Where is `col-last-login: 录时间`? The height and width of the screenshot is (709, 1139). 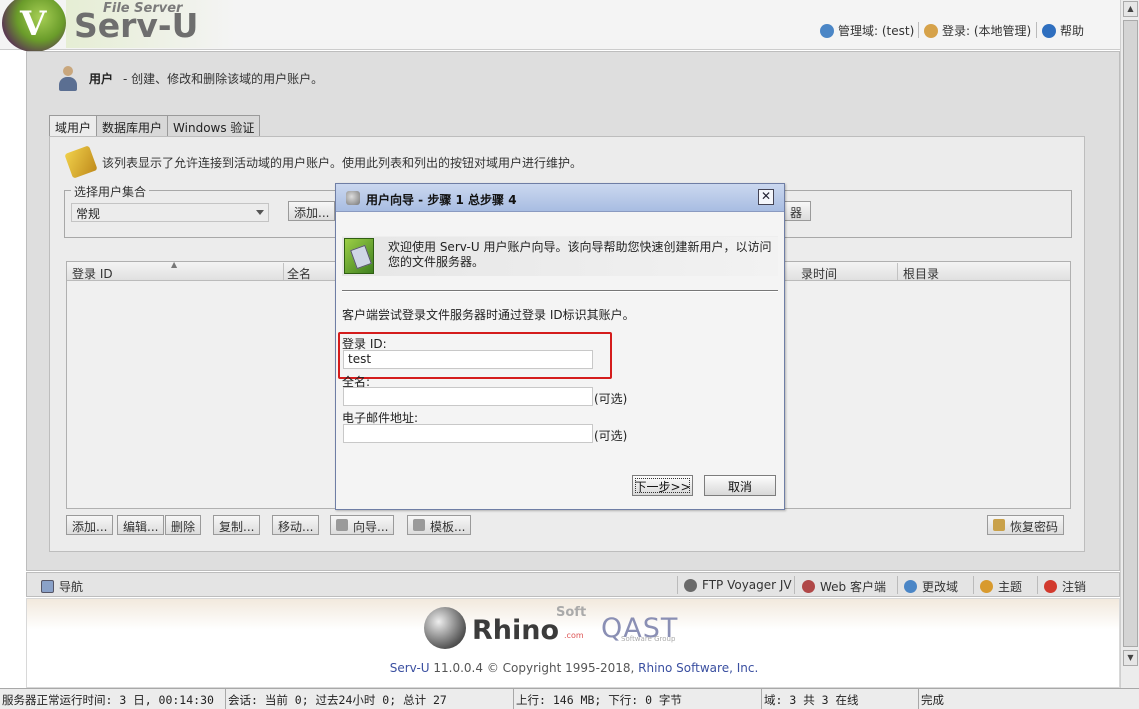
col-last-login: 录时间 is located at coordinates (819, 273).